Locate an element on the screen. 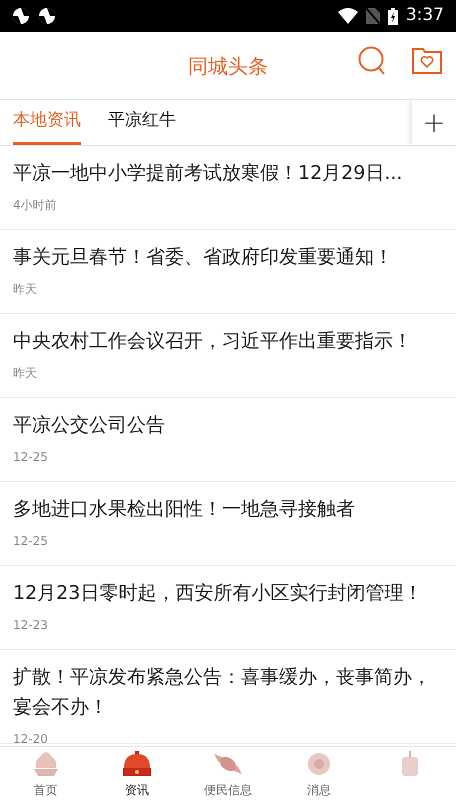 This screenshot has width=456, height=810. news-time: 4小时前 is located at coordinates (35, 205).